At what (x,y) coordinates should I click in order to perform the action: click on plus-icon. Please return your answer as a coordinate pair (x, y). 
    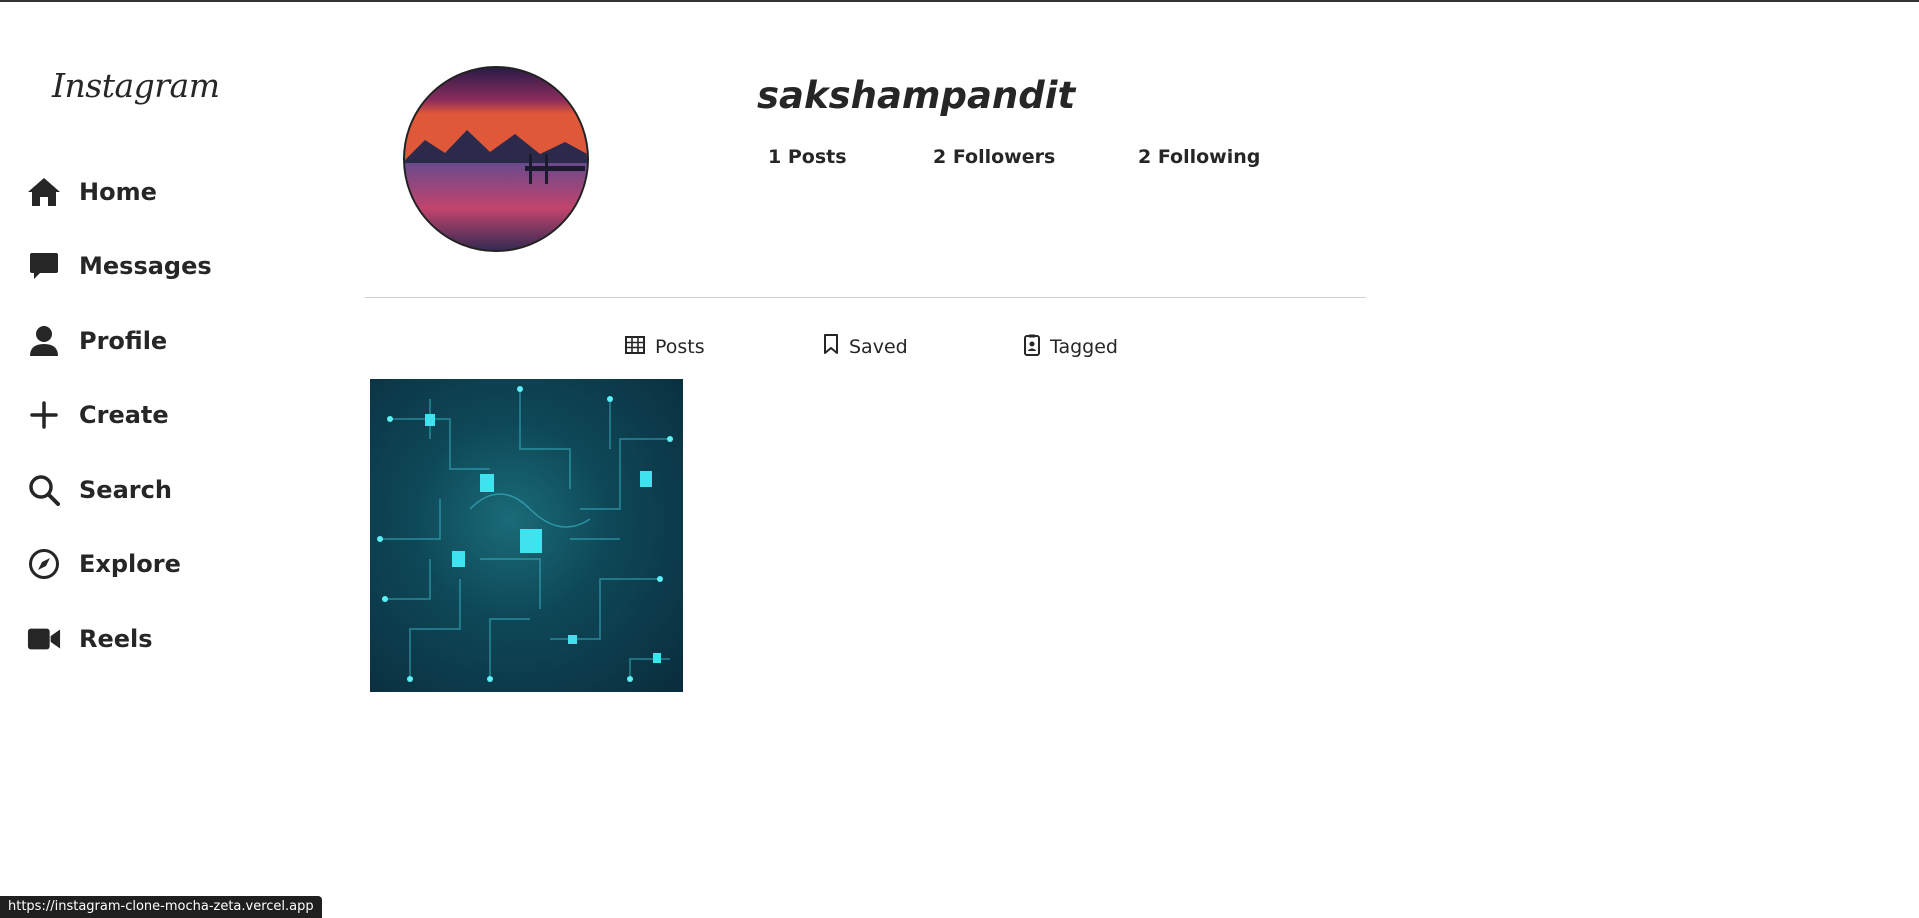
    Looking at the image, I should click on (44, 415).